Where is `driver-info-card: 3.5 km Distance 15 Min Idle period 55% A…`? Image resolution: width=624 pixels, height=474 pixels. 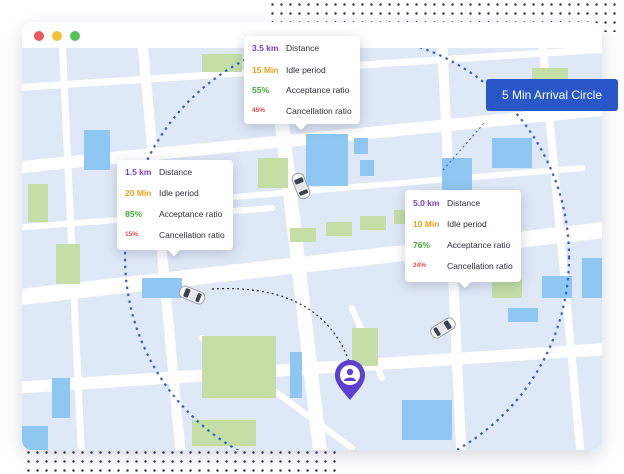 driver-info-card: 3.5 km Distance 15 Min Idle period 55% A… is located at coordinates (302, 83).